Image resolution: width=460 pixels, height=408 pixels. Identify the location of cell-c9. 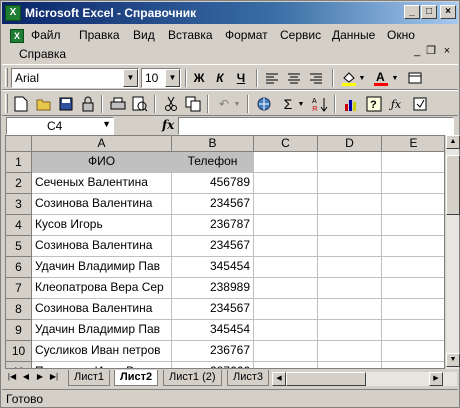
(286, 330).